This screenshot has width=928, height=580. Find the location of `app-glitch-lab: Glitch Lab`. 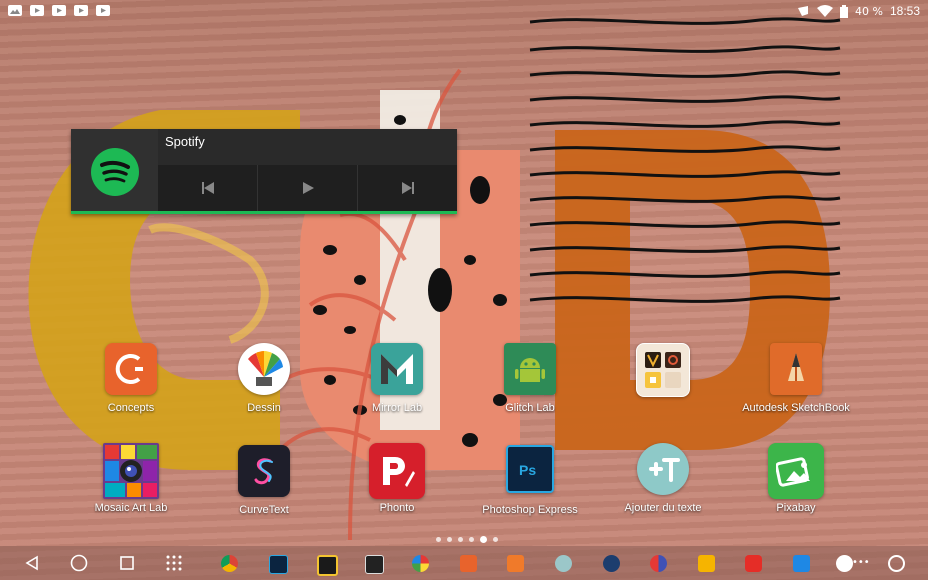

app-glitch-lab: Glitch Lab is located at coordinates (530, 378).